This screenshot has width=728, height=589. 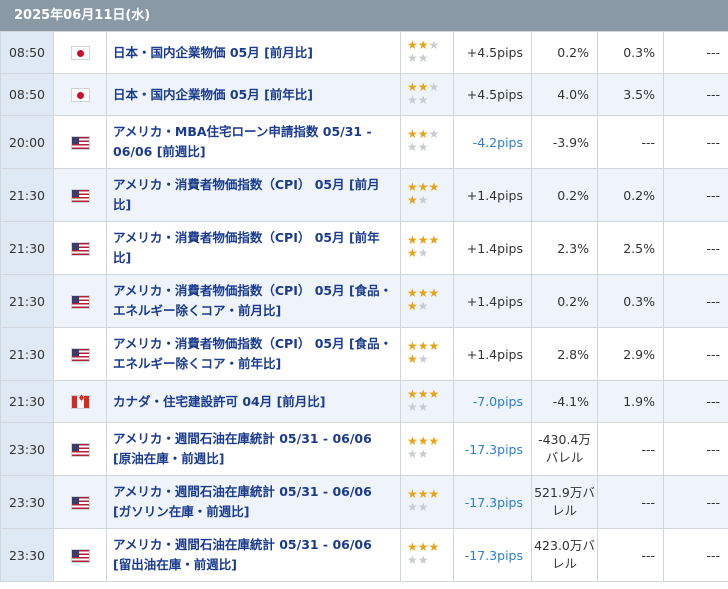 I want to click on event-name-cell: 日本・国内企業物価 05月 [前年比], so click(x=253, y=94).